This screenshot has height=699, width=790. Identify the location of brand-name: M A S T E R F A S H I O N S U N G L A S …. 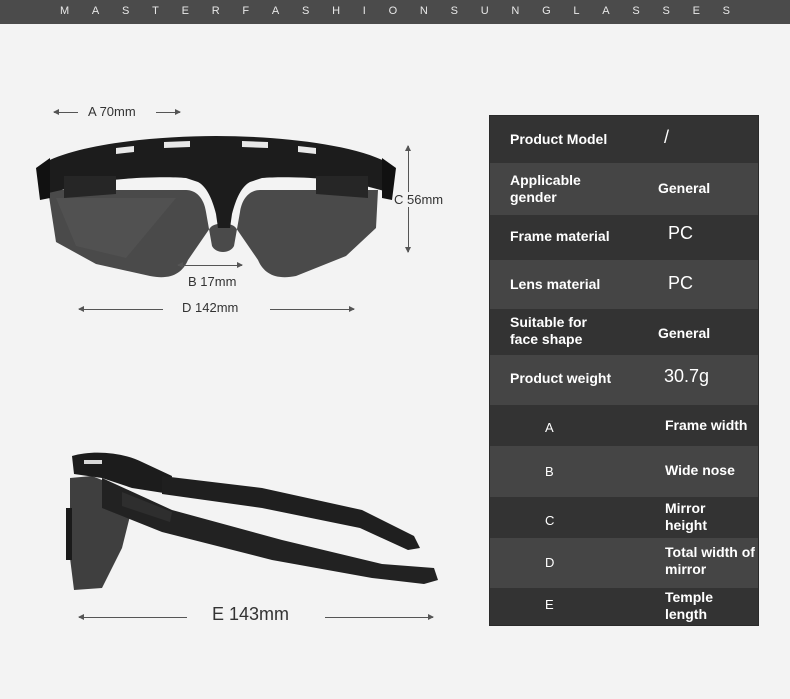
(395, 11).